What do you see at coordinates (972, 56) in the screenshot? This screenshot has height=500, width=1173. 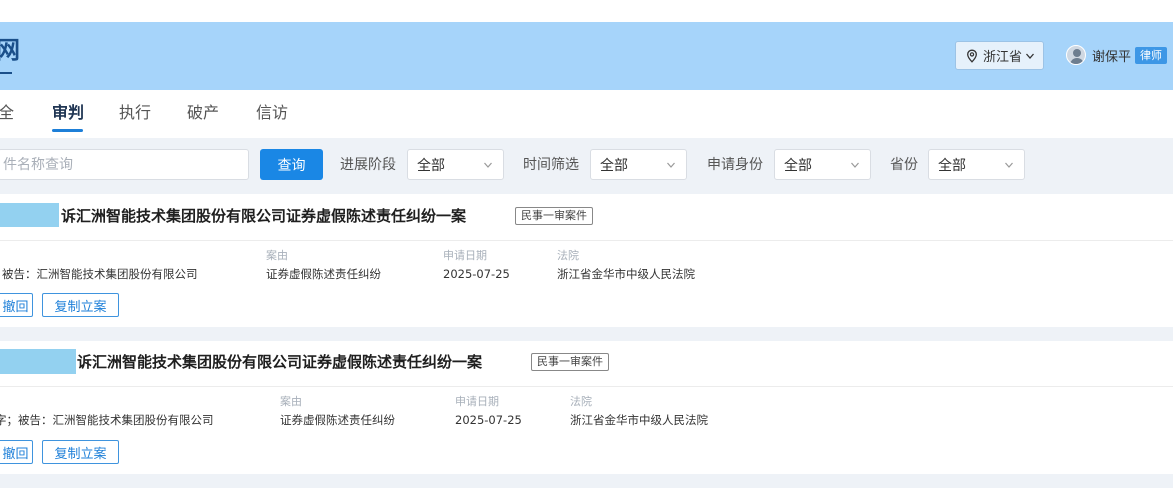 I see `location-pin-icon` at bounding box center [972, 56].